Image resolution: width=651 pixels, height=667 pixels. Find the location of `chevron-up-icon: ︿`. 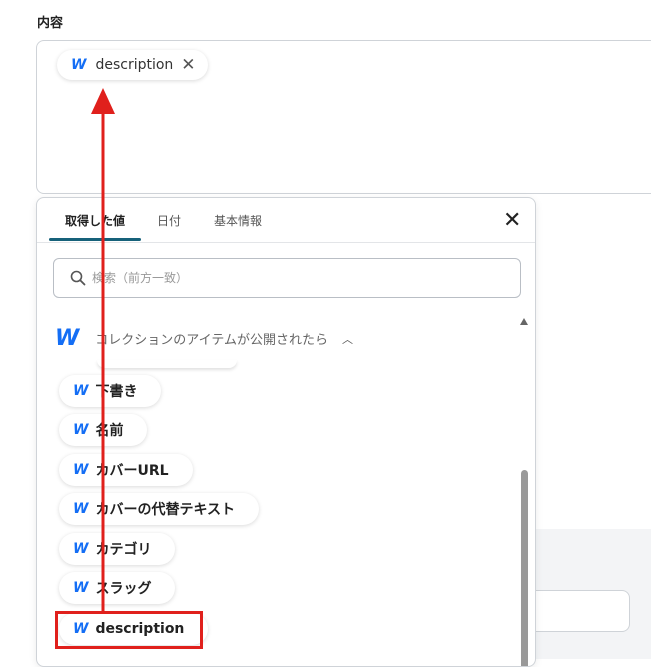

chevron-up-icon: ︿ is located at coordinates (347, 339).